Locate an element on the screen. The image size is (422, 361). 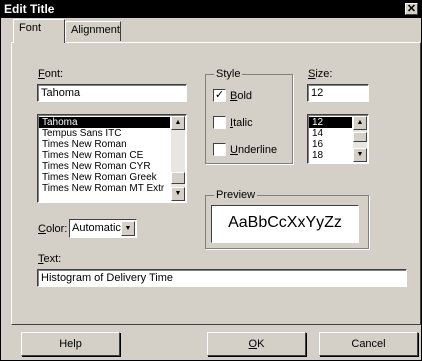
list-item: 12 is located at coordinates (330, 122).